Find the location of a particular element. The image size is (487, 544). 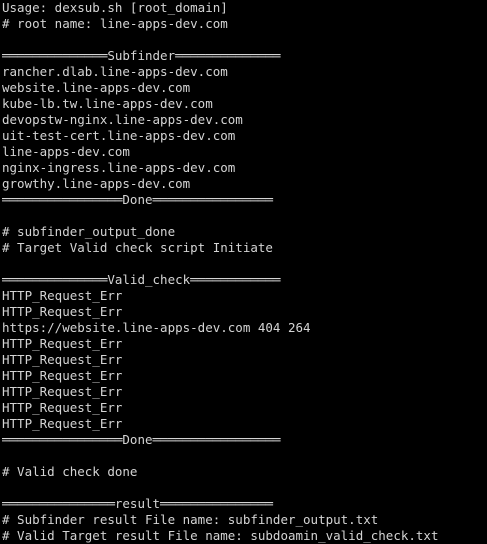

subdomain-line: growthy.line-apps-dev.com is located at coordinates (96, 183).